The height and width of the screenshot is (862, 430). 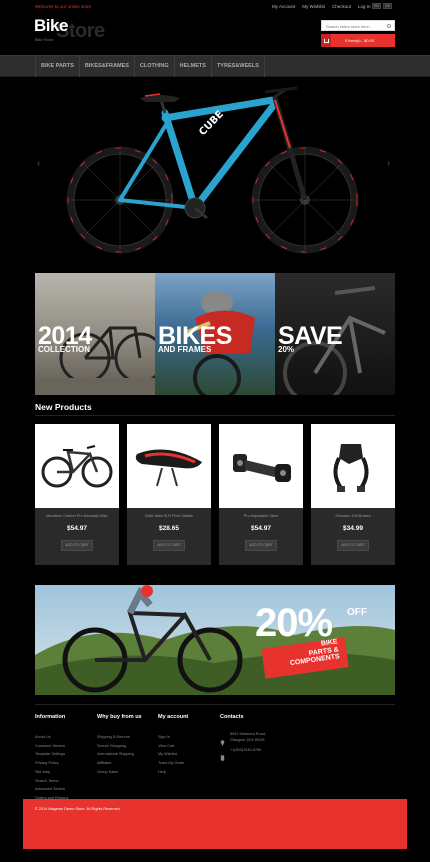 I want to click on footer-link: Privacy Policy, so click(x=51, y=763).